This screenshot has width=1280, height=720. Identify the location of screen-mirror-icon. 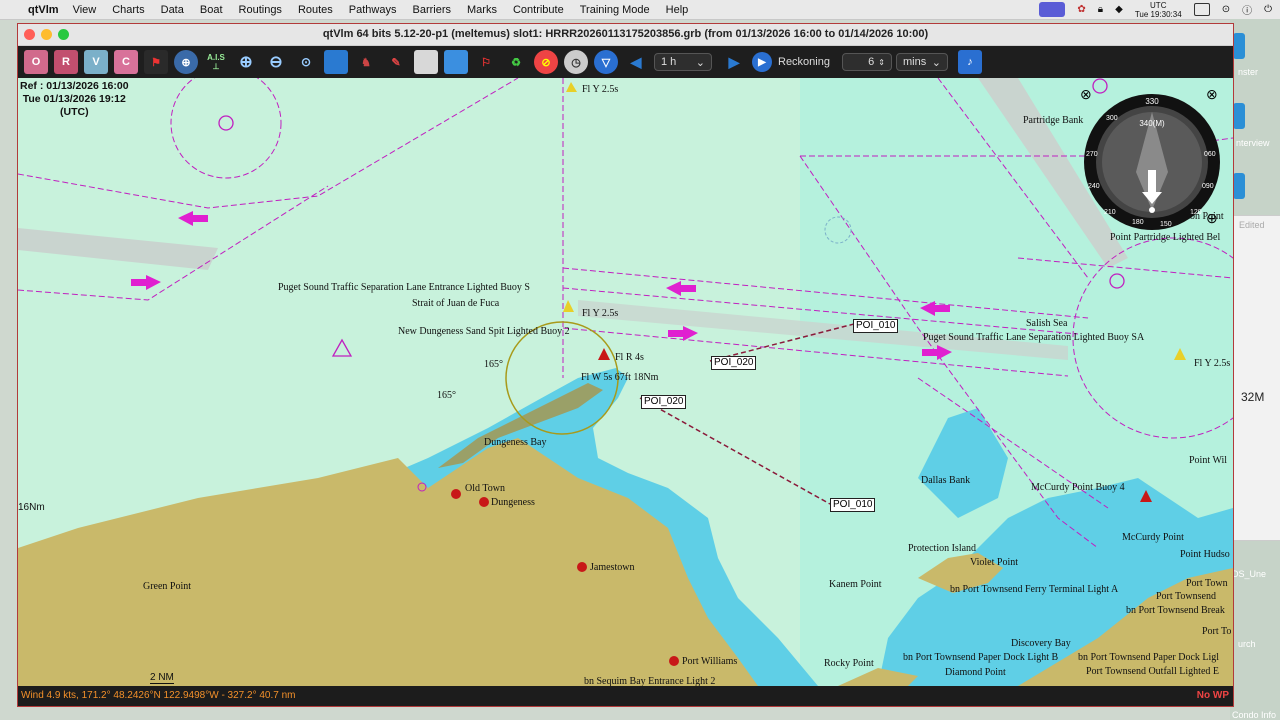
(1052, 9).